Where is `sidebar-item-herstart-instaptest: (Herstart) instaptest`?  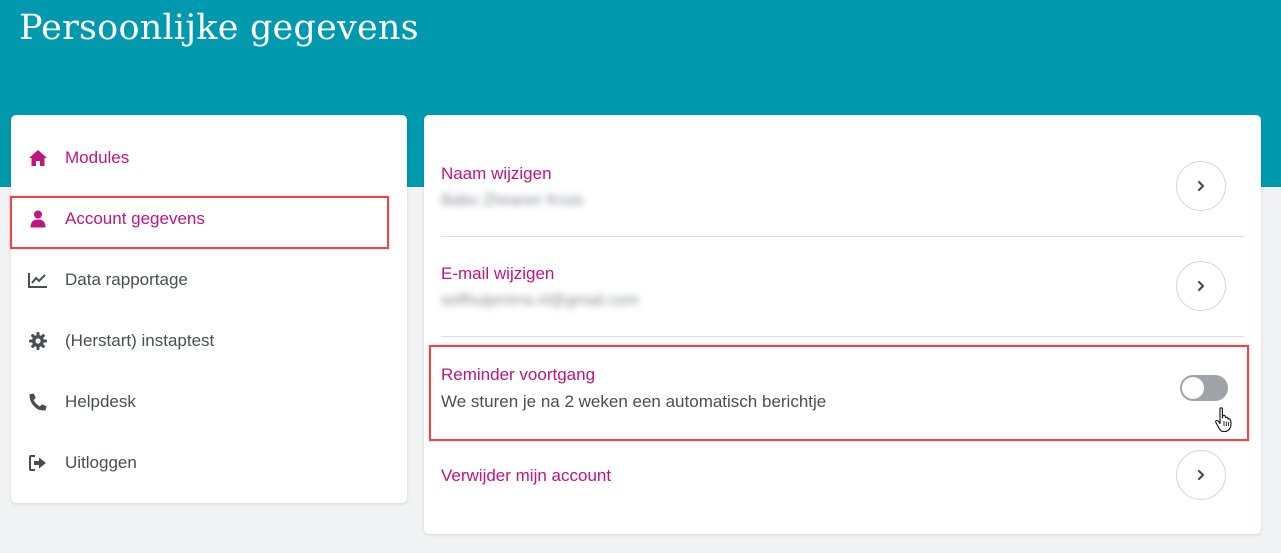
sidebar-item-herstart-instaptest: (Herstart) instaptest is located at coordinates (209, 341).